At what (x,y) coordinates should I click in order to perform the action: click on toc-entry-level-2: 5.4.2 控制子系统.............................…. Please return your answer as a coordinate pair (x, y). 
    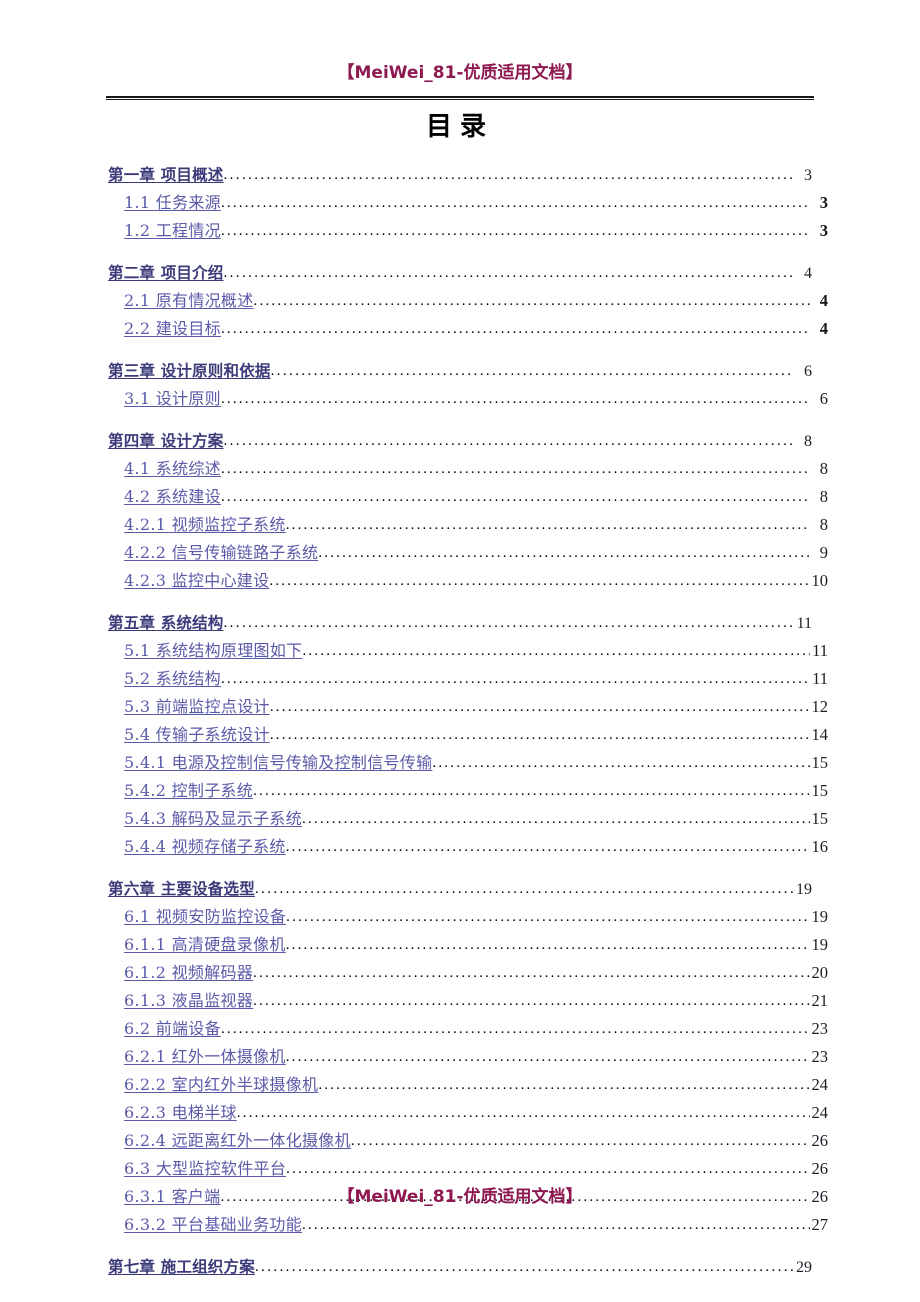
    Looking at the image, I should click on (476, 789).